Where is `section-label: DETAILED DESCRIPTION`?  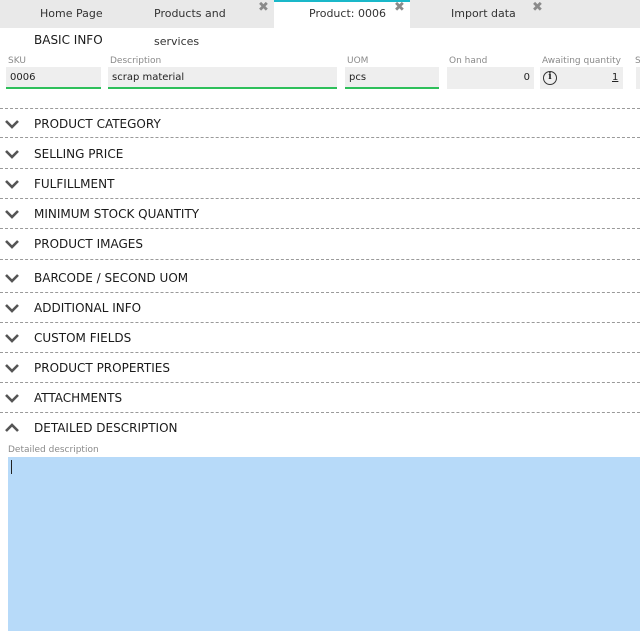 section-label: DETAILED DESCRIPTION is located at coordinates (106, 428).